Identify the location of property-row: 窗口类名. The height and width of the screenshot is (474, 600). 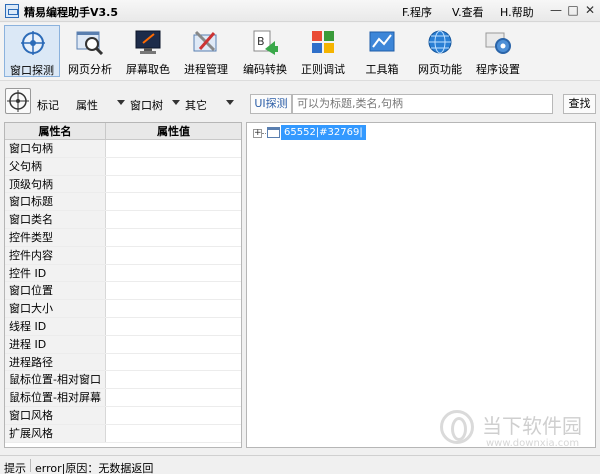
(123, 220).